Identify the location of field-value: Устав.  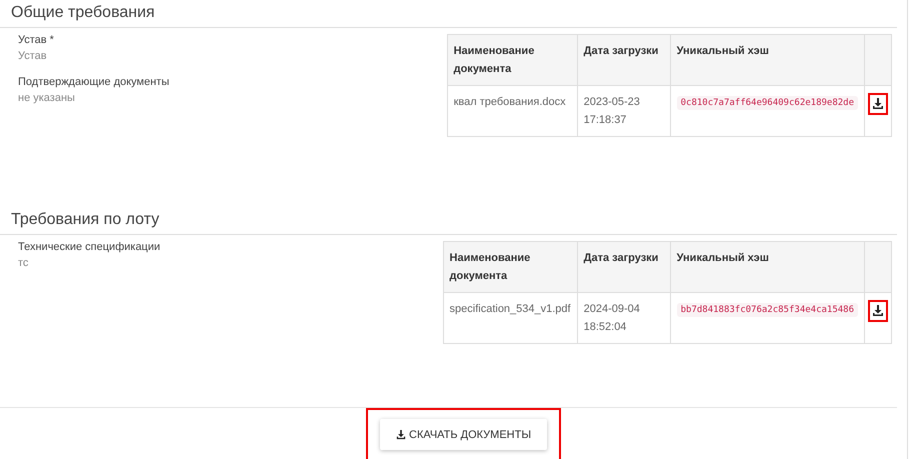
(33, 56).